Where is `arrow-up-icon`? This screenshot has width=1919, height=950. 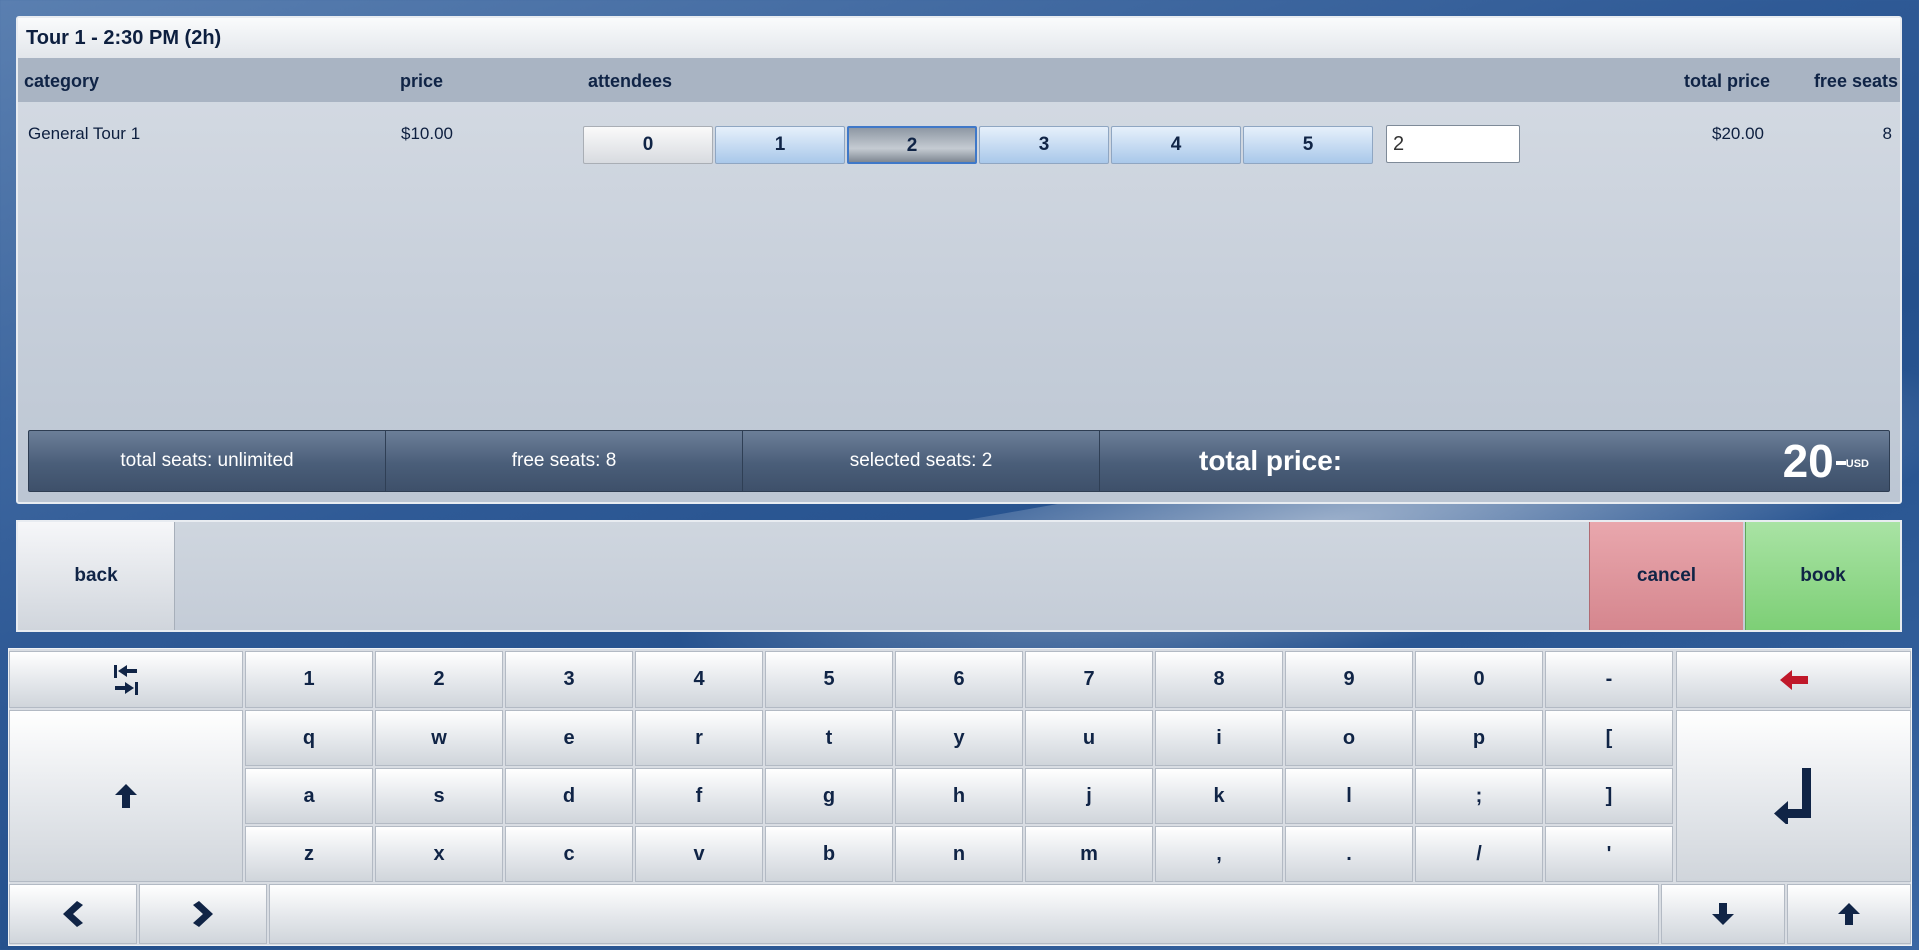
arrow-up-icon is located at coordinates (1849, 914).